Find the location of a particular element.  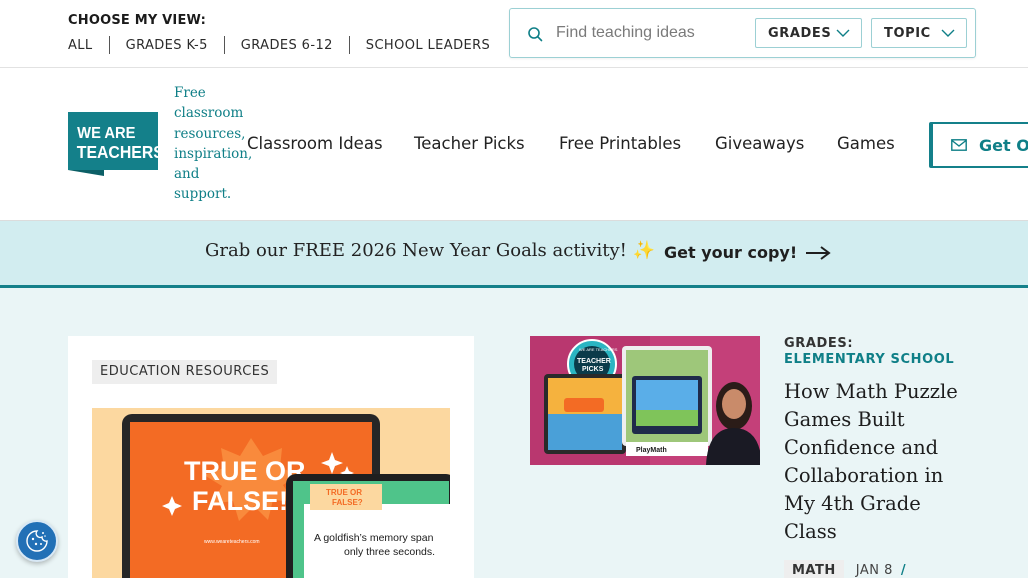

cookie-settings-button is located at coordinates (37, 541).